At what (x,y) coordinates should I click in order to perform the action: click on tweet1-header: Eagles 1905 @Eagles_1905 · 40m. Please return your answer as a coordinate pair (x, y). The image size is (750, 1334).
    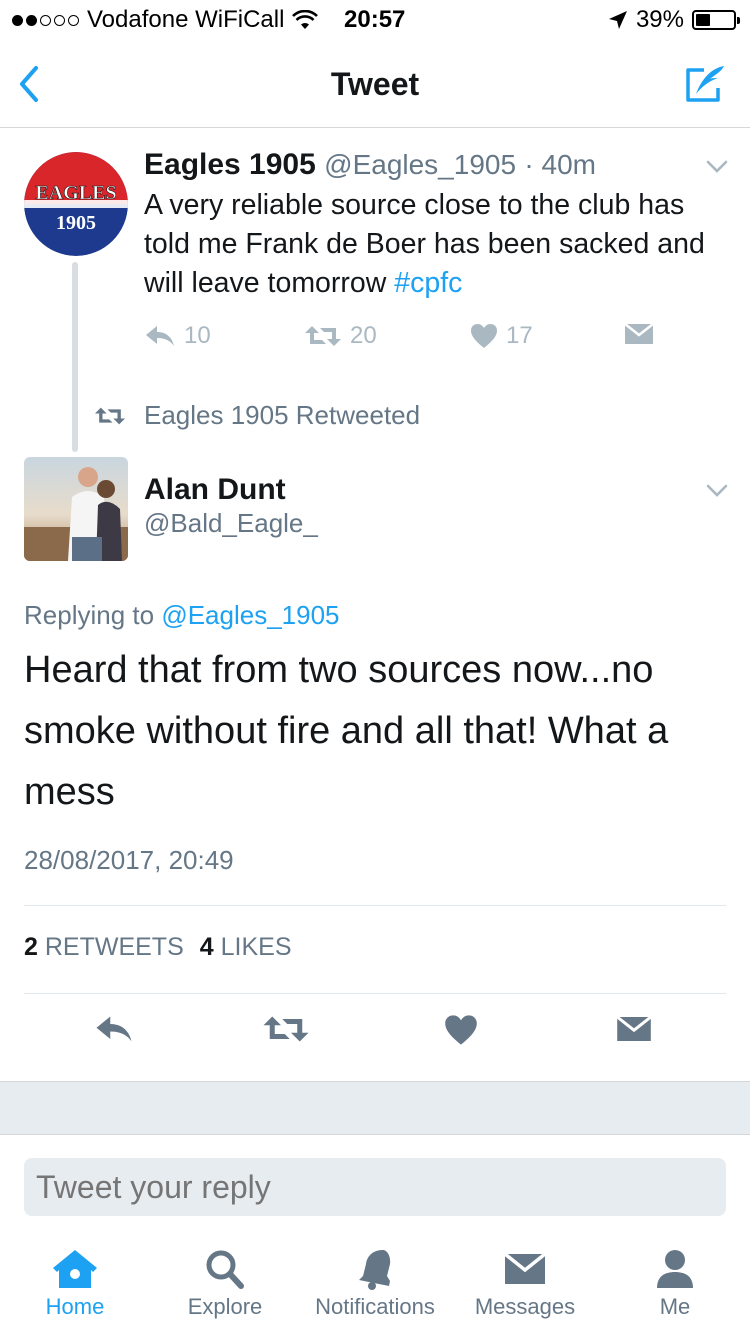
    Looking at the image, I should click on (370, 165).